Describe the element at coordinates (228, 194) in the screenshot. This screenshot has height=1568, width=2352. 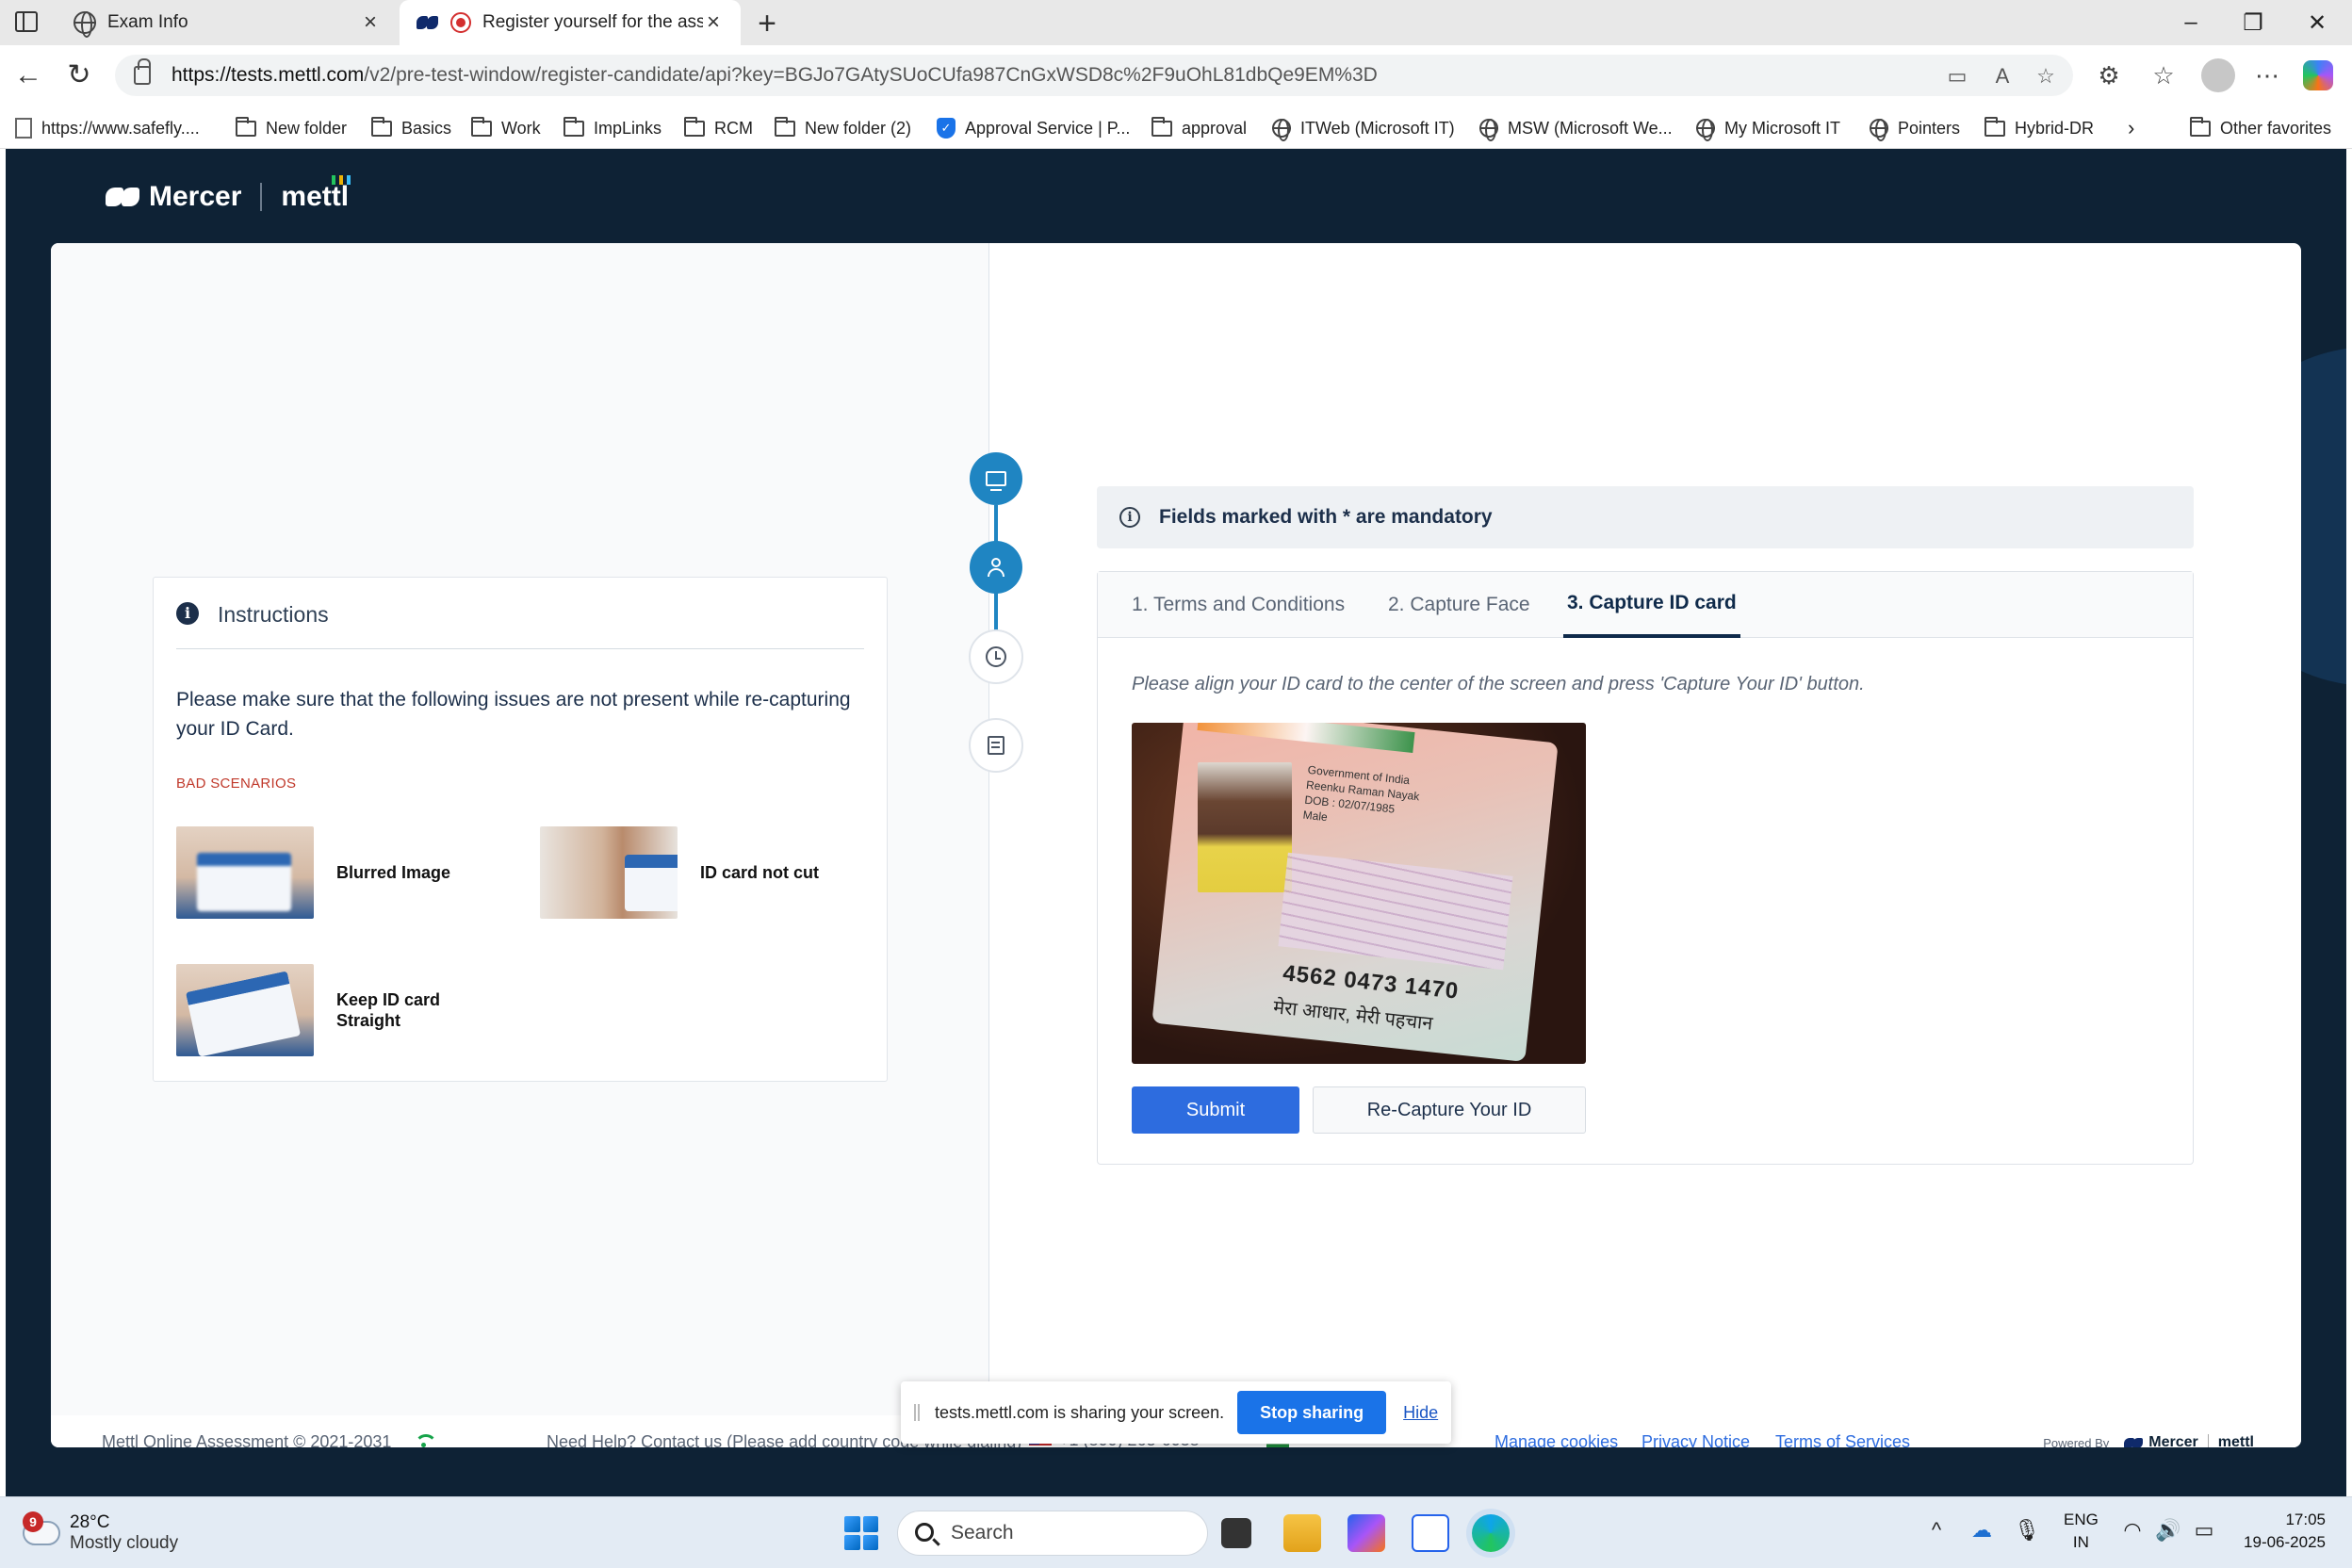
I see `mercer-mettl-logo: Mercer mettl` at that location.